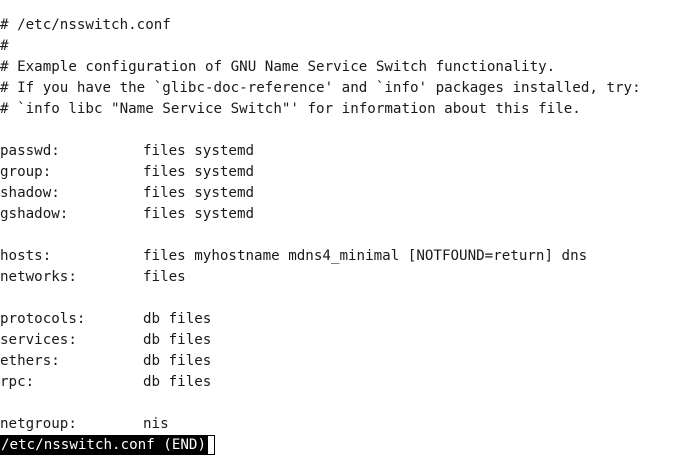 This screenshot has width=696, height=456. I want to click on text-cursor, so click(211, 445).